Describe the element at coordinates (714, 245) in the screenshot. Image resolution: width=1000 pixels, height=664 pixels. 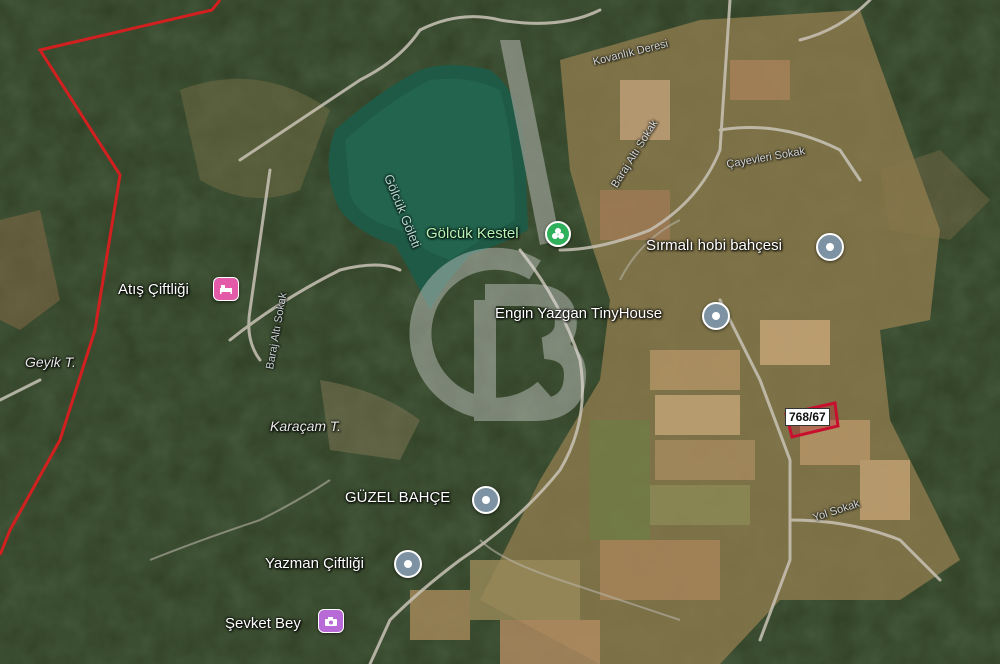
I see `poi-label-sirmali: Sırmalı hobi bahçesi` at that location.